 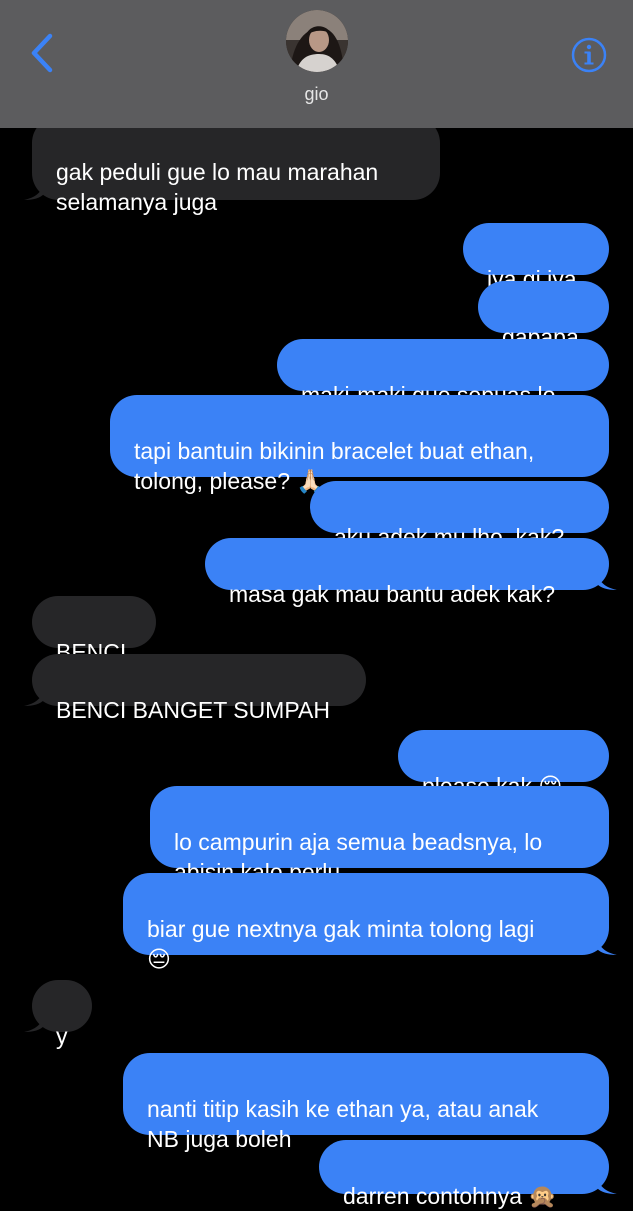 I want to click on message-text: biar gue nextnya gak minta tolong lagi 😔, so click(x=341, y=944).